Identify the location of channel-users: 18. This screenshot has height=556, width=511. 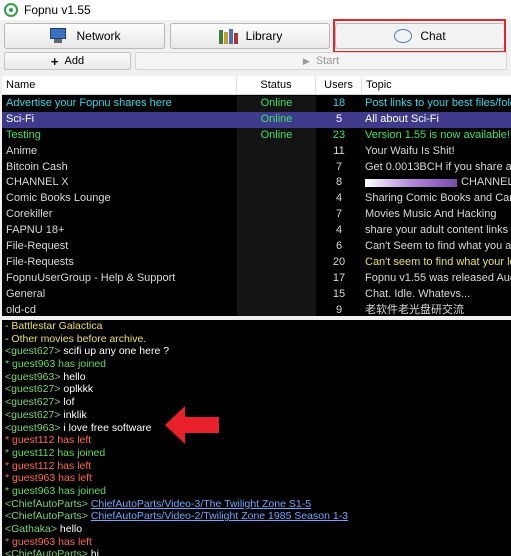
(339, 103).